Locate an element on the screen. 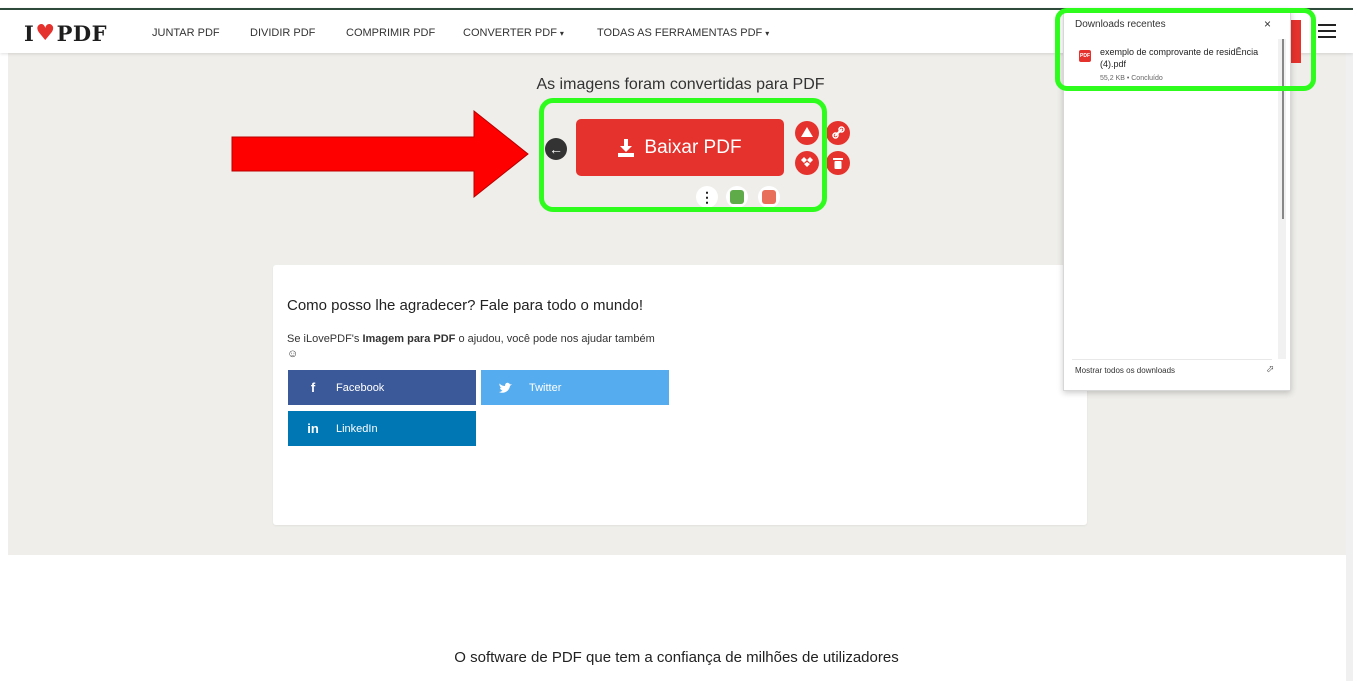 This screenshot has width=1353, height=681. nav-dividir-pdf: DIVIDIR PDF is located at coordinates (282, 33).